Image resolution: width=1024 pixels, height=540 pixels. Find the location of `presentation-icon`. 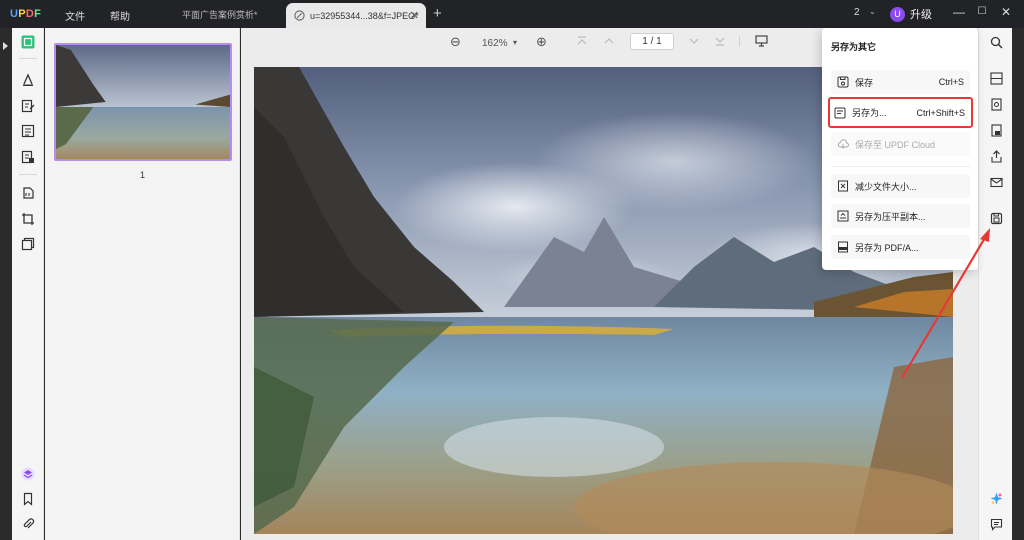

presentation-icon is located at coordinates (761, 42).